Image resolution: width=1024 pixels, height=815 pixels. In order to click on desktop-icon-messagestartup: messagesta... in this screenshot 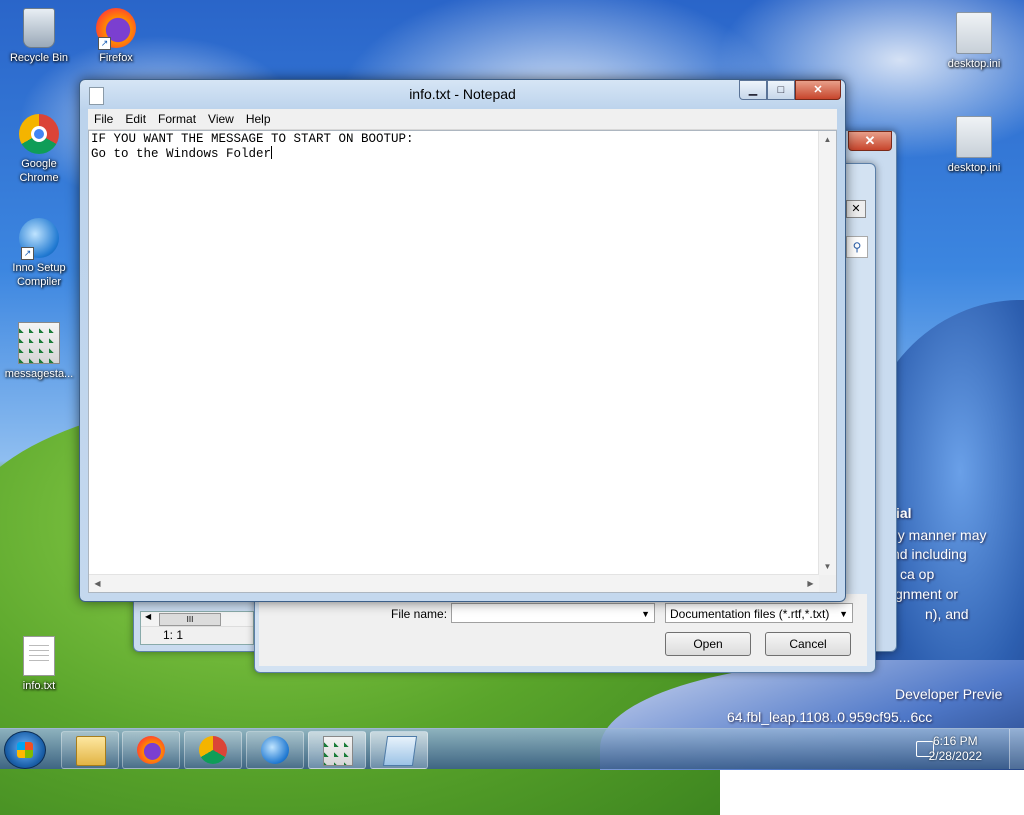, I will do `click(39, 351)`.